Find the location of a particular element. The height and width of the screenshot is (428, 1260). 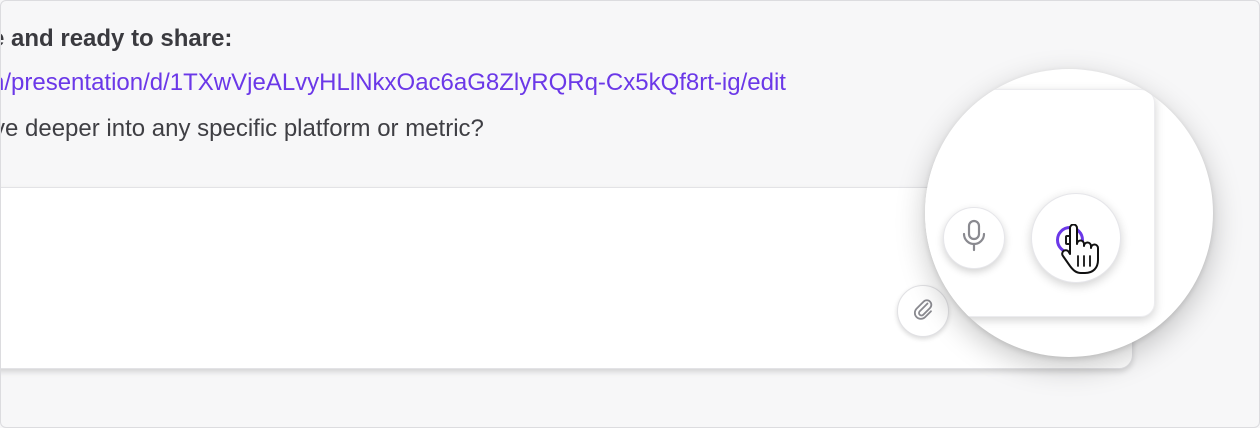

zoomed-composer-corner is located at coordinates (1040, 203).